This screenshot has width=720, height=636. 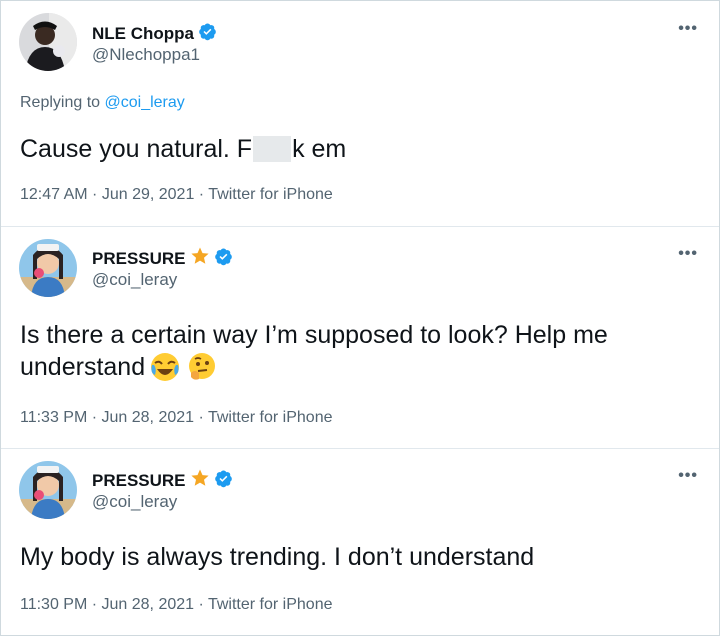 What do you see at coordinates (201, 367) in the screenshot?
I see `thinking-face-icon` at bounding box center [201, 367].